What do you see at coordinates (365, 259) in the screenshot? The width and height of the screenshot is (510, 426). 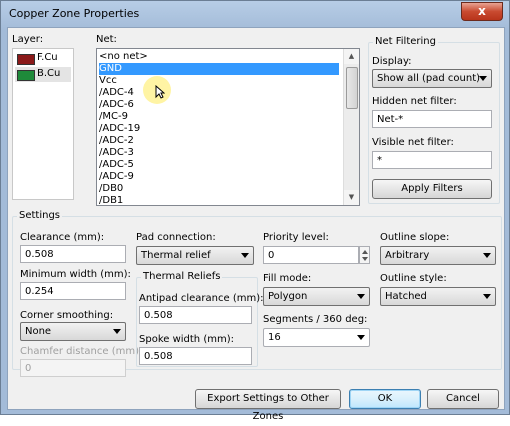 I see `spin-down-icon` at bounding box center [365, 259].